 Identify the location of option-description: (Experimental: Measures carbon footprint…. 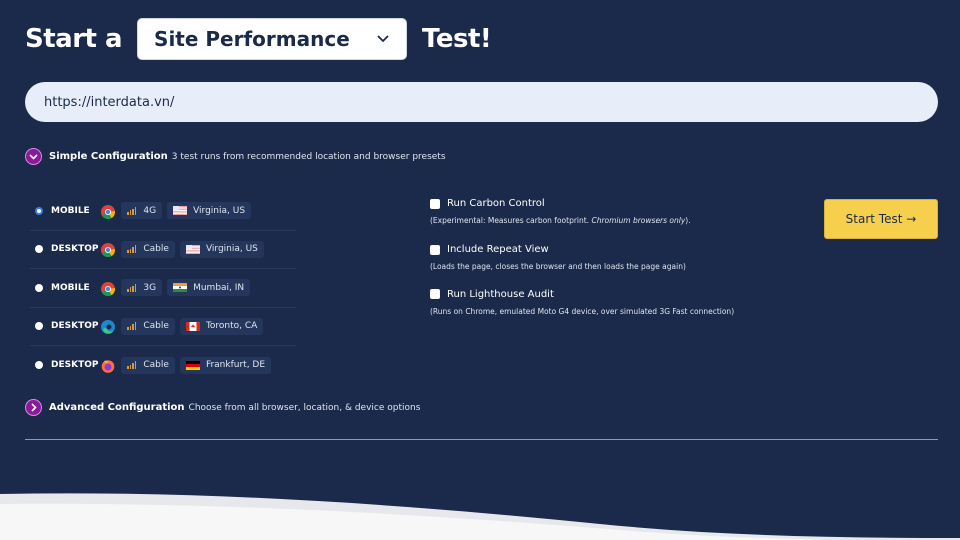
(585, 221).